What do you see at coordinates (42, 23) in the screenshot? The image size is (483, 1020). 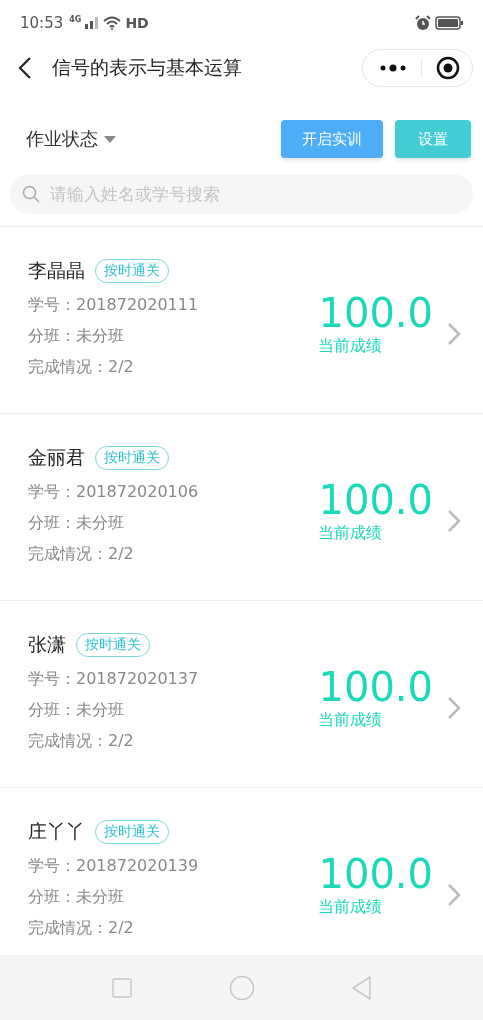 I see `status-time: 10:53` at bounding box center [42, 23].